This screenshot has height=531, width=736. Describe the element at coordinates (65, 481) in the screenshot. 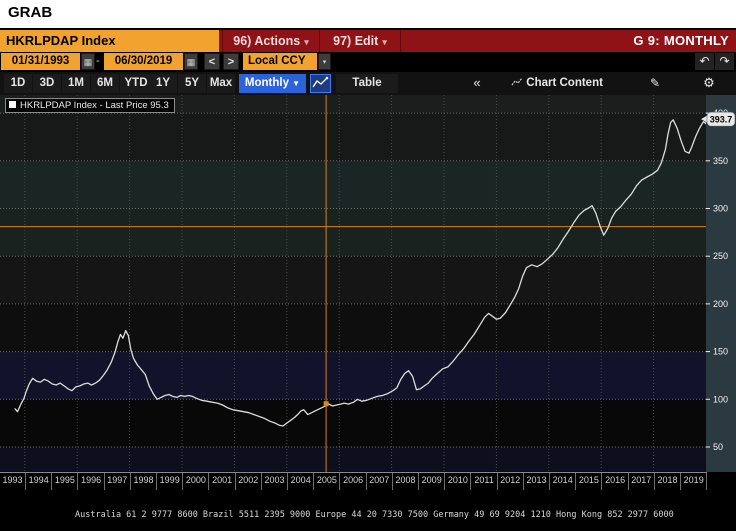

I see `x-axis-label-1995: 1995` at that location.